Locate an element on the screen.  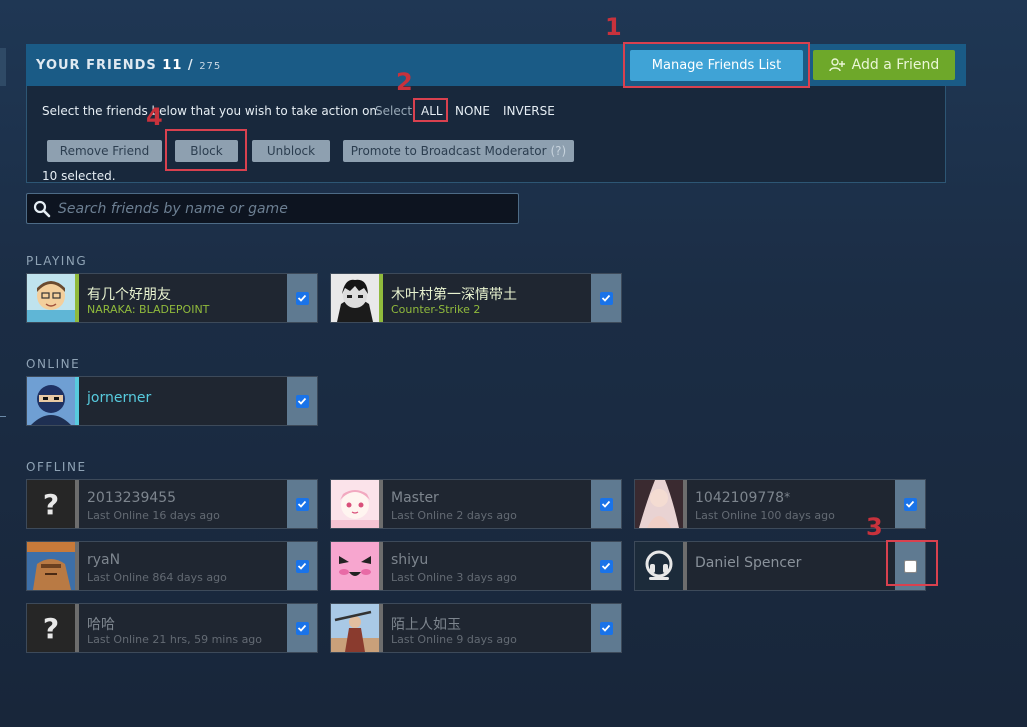
friend-card: ? 2013239455 Last Online 16 days ago is located at coordinates (172, 504).